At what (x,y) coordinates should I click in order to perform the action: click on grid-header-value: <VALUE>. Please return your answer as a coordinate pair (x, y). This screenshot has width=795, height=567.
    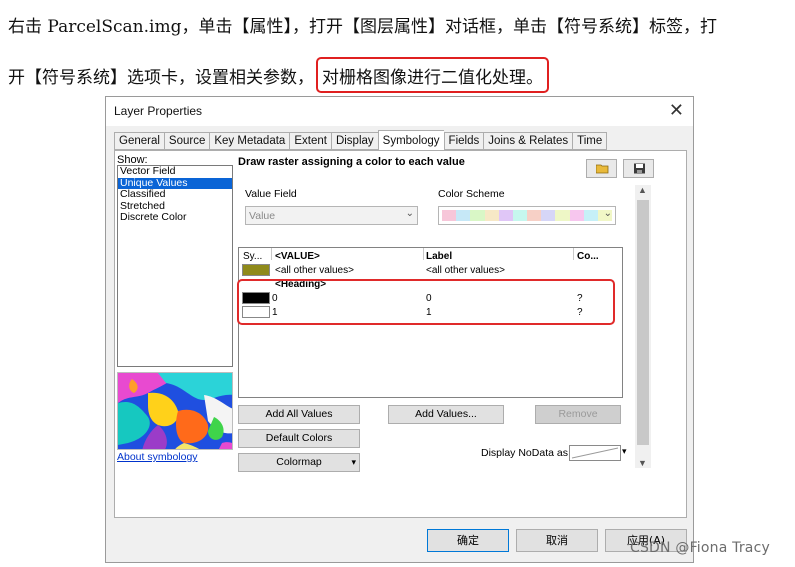
    Looking at the image, I should click on (297, 256).